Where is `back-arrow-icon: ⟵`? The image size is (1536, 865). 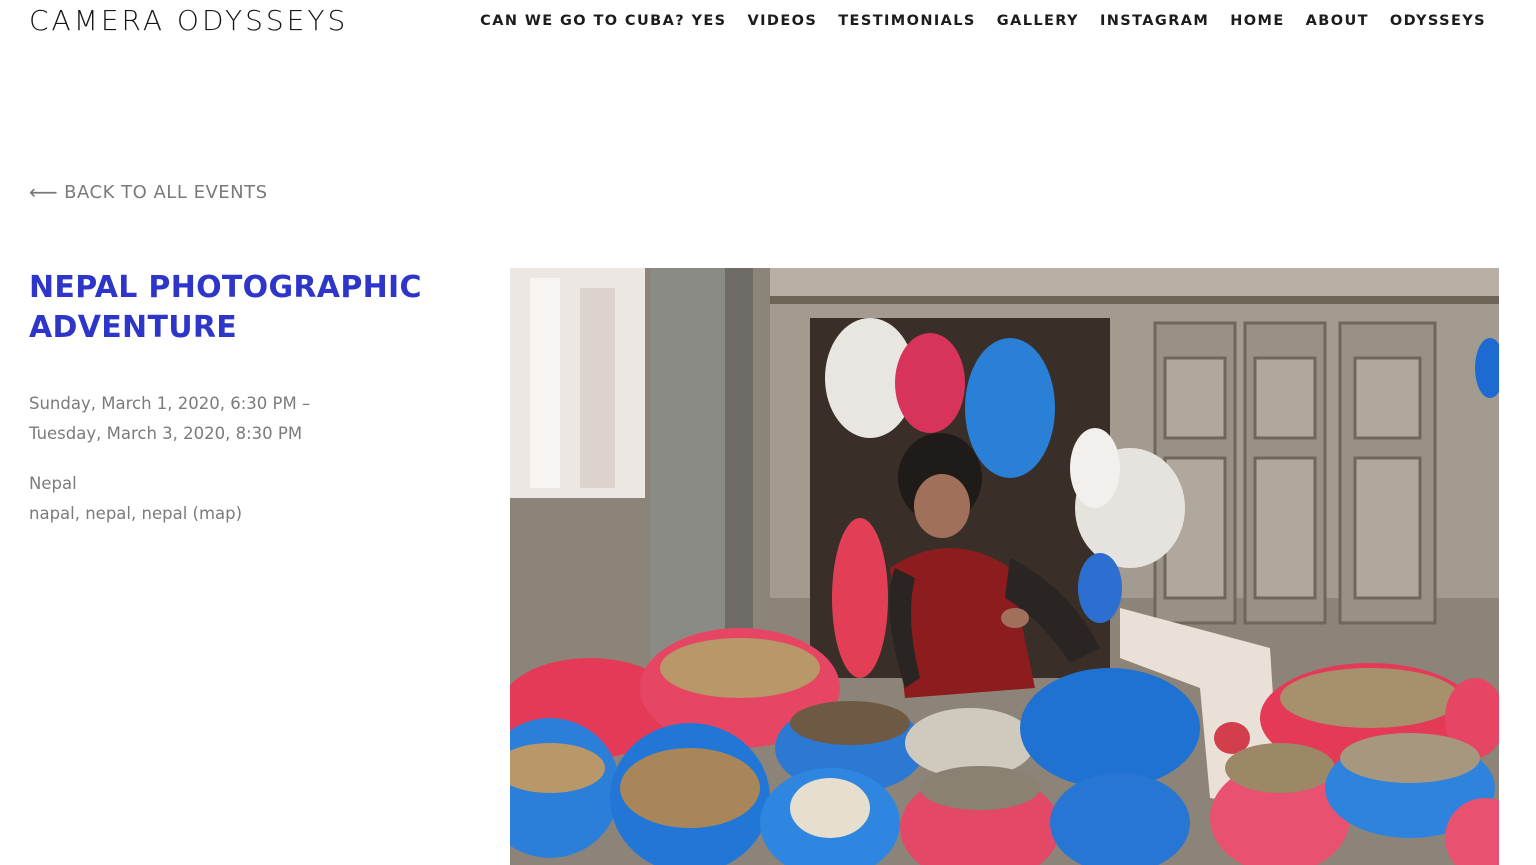
back-arrow-icon: ⟵ is located at coordinates (44, 192).